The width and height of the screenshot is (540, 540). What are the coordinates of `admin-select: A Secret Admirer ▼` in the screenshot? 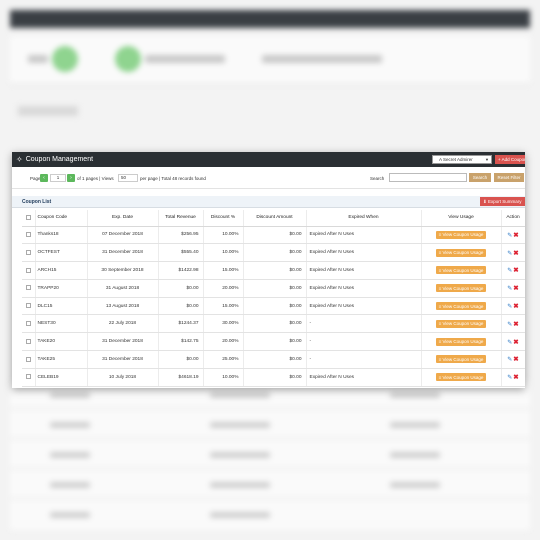 It's located at (462, 159).